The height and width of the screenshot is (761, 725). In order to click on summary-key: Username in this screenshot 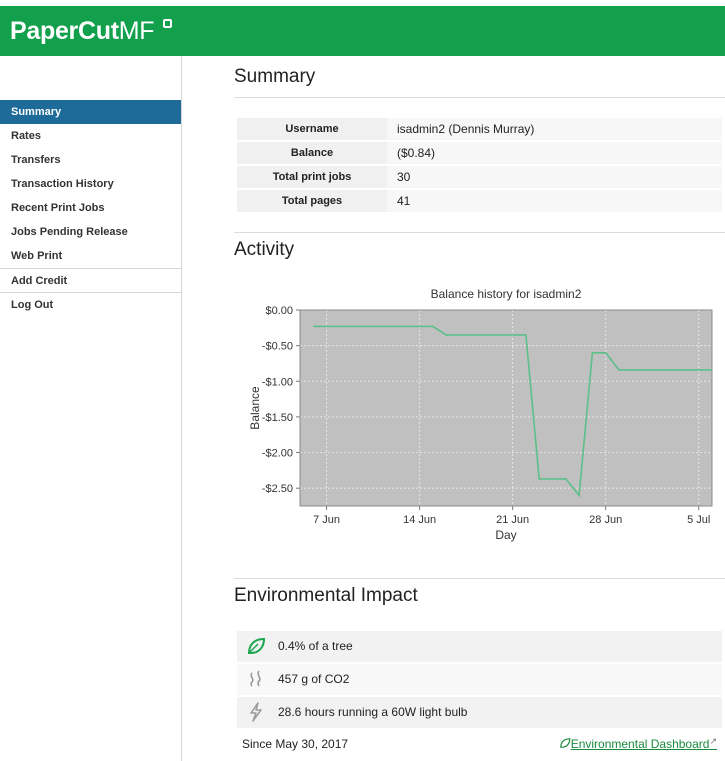, I will do `click(312, 129)`.